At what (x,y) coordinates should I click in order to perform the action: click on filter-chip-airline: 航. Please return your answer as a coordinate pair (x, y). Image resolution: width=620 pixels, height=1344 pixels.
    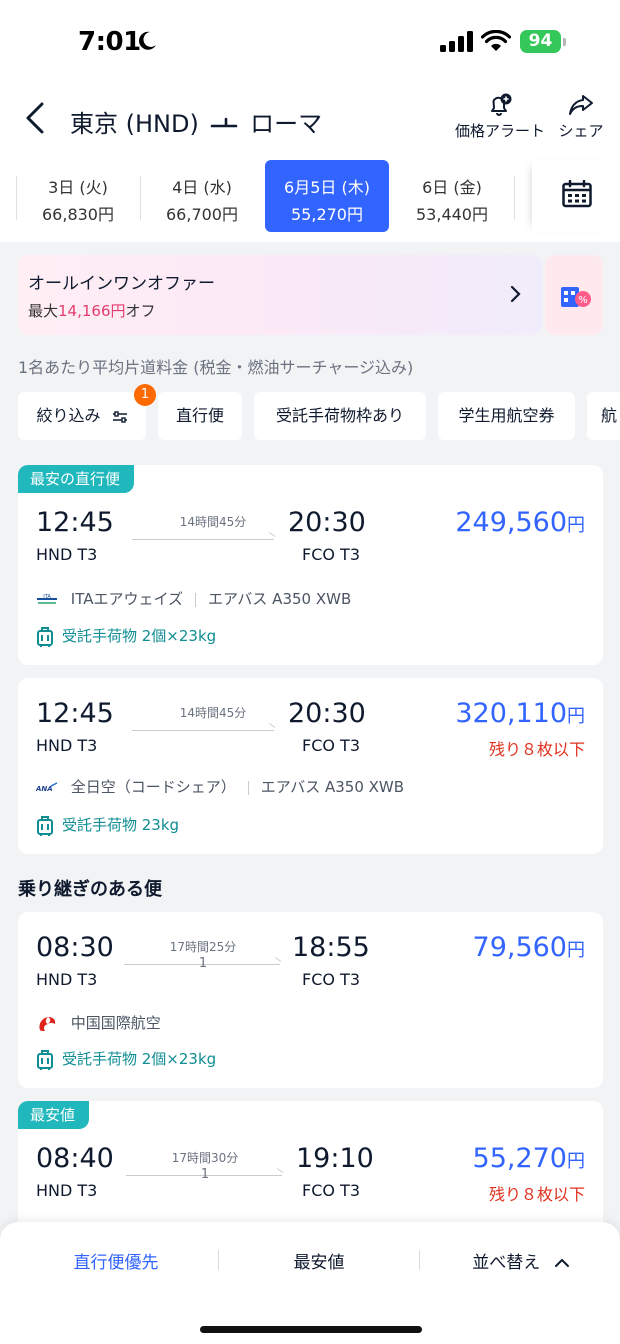
    Looking at the image, I should click on (603, 416).